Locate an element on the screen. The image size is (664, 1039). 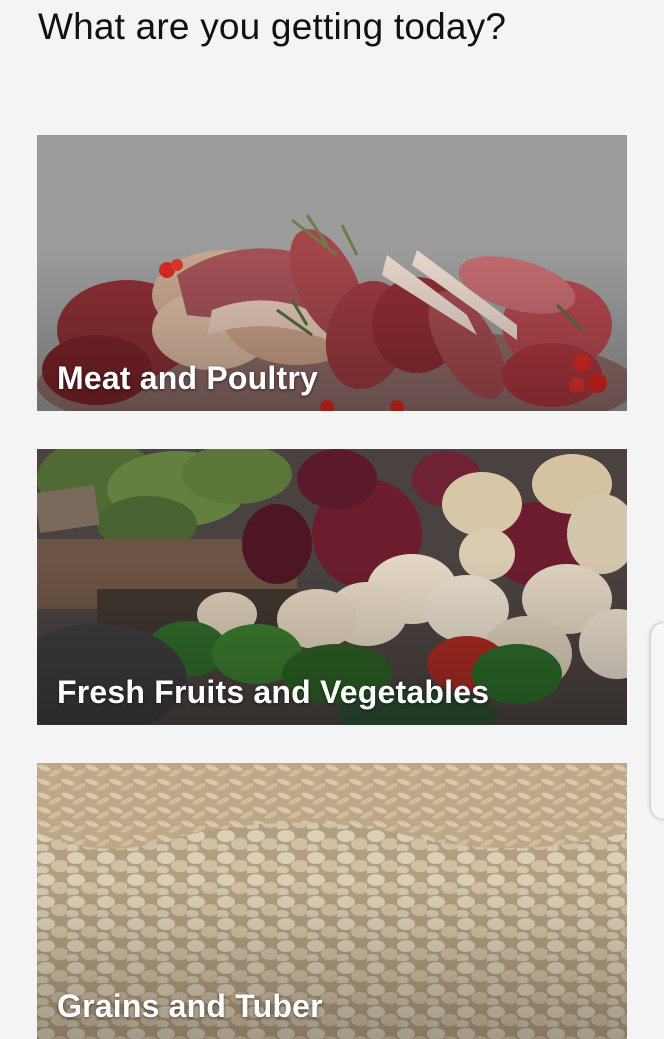
category-label: Meat and Poultry is located at coordinates (188, 378).